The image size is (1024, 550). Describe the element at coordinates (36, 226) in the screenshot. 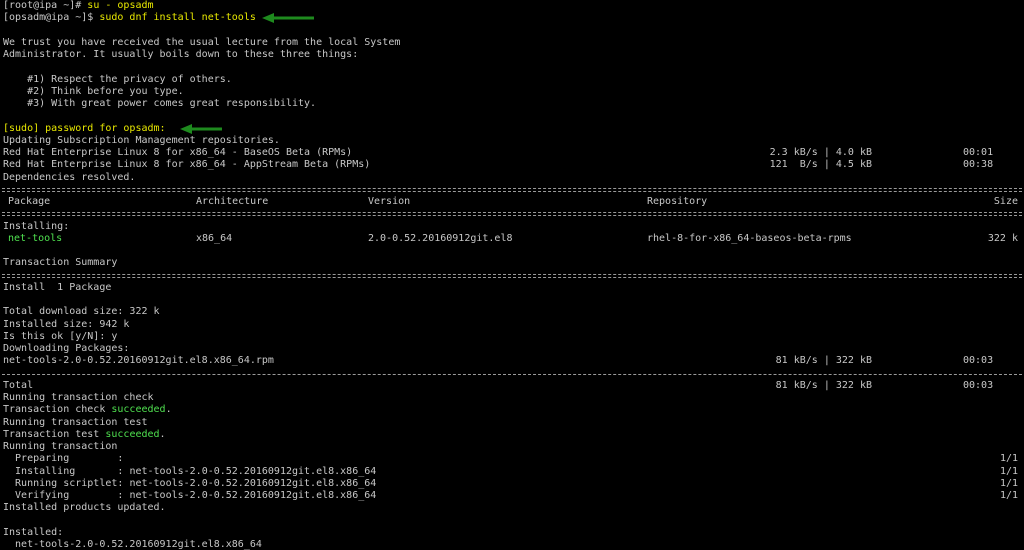

I see `installing-label: Installing:` at that location.